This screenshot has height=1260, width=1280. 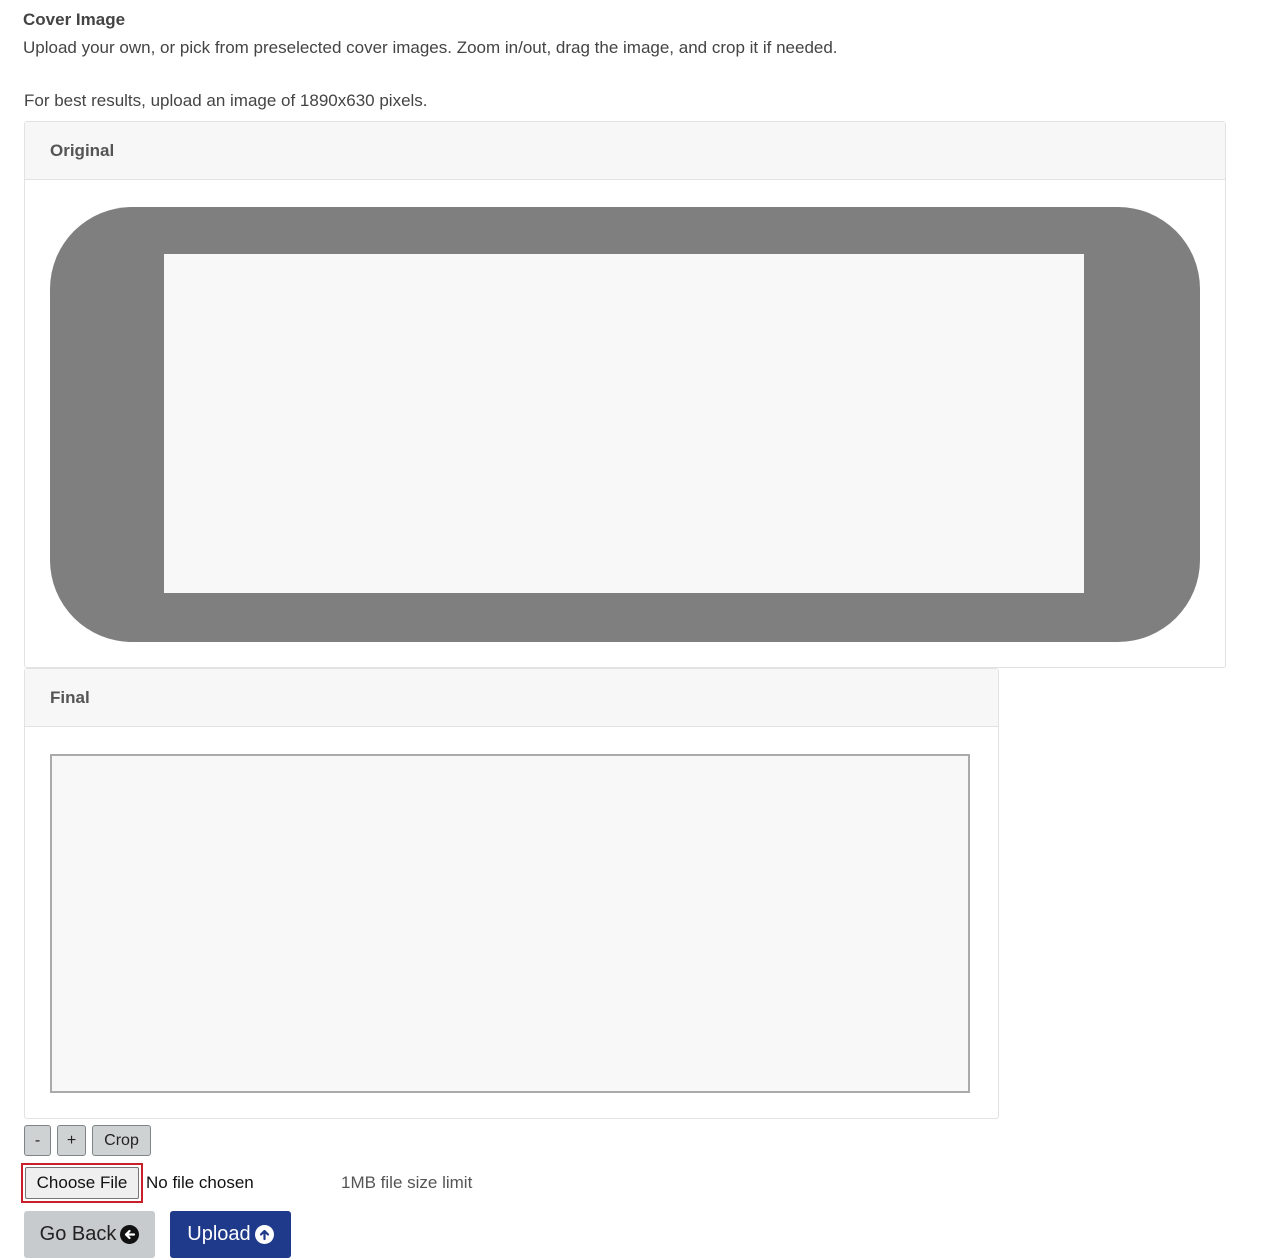 I want to click on file-status: No file chosen, so click(x=200, y=1182).